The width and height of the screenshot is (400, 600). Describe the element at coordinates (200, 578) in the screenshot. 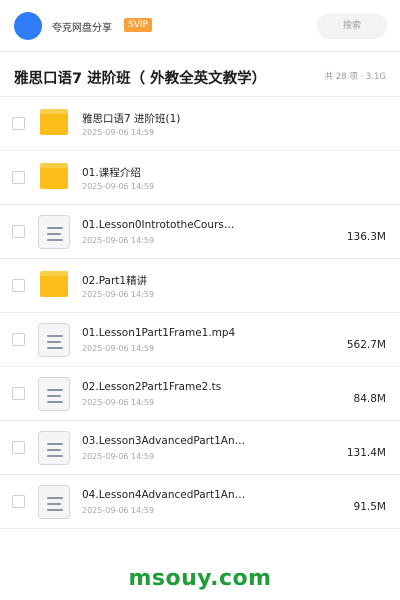

I see `watermark: msouy.com` at that location.